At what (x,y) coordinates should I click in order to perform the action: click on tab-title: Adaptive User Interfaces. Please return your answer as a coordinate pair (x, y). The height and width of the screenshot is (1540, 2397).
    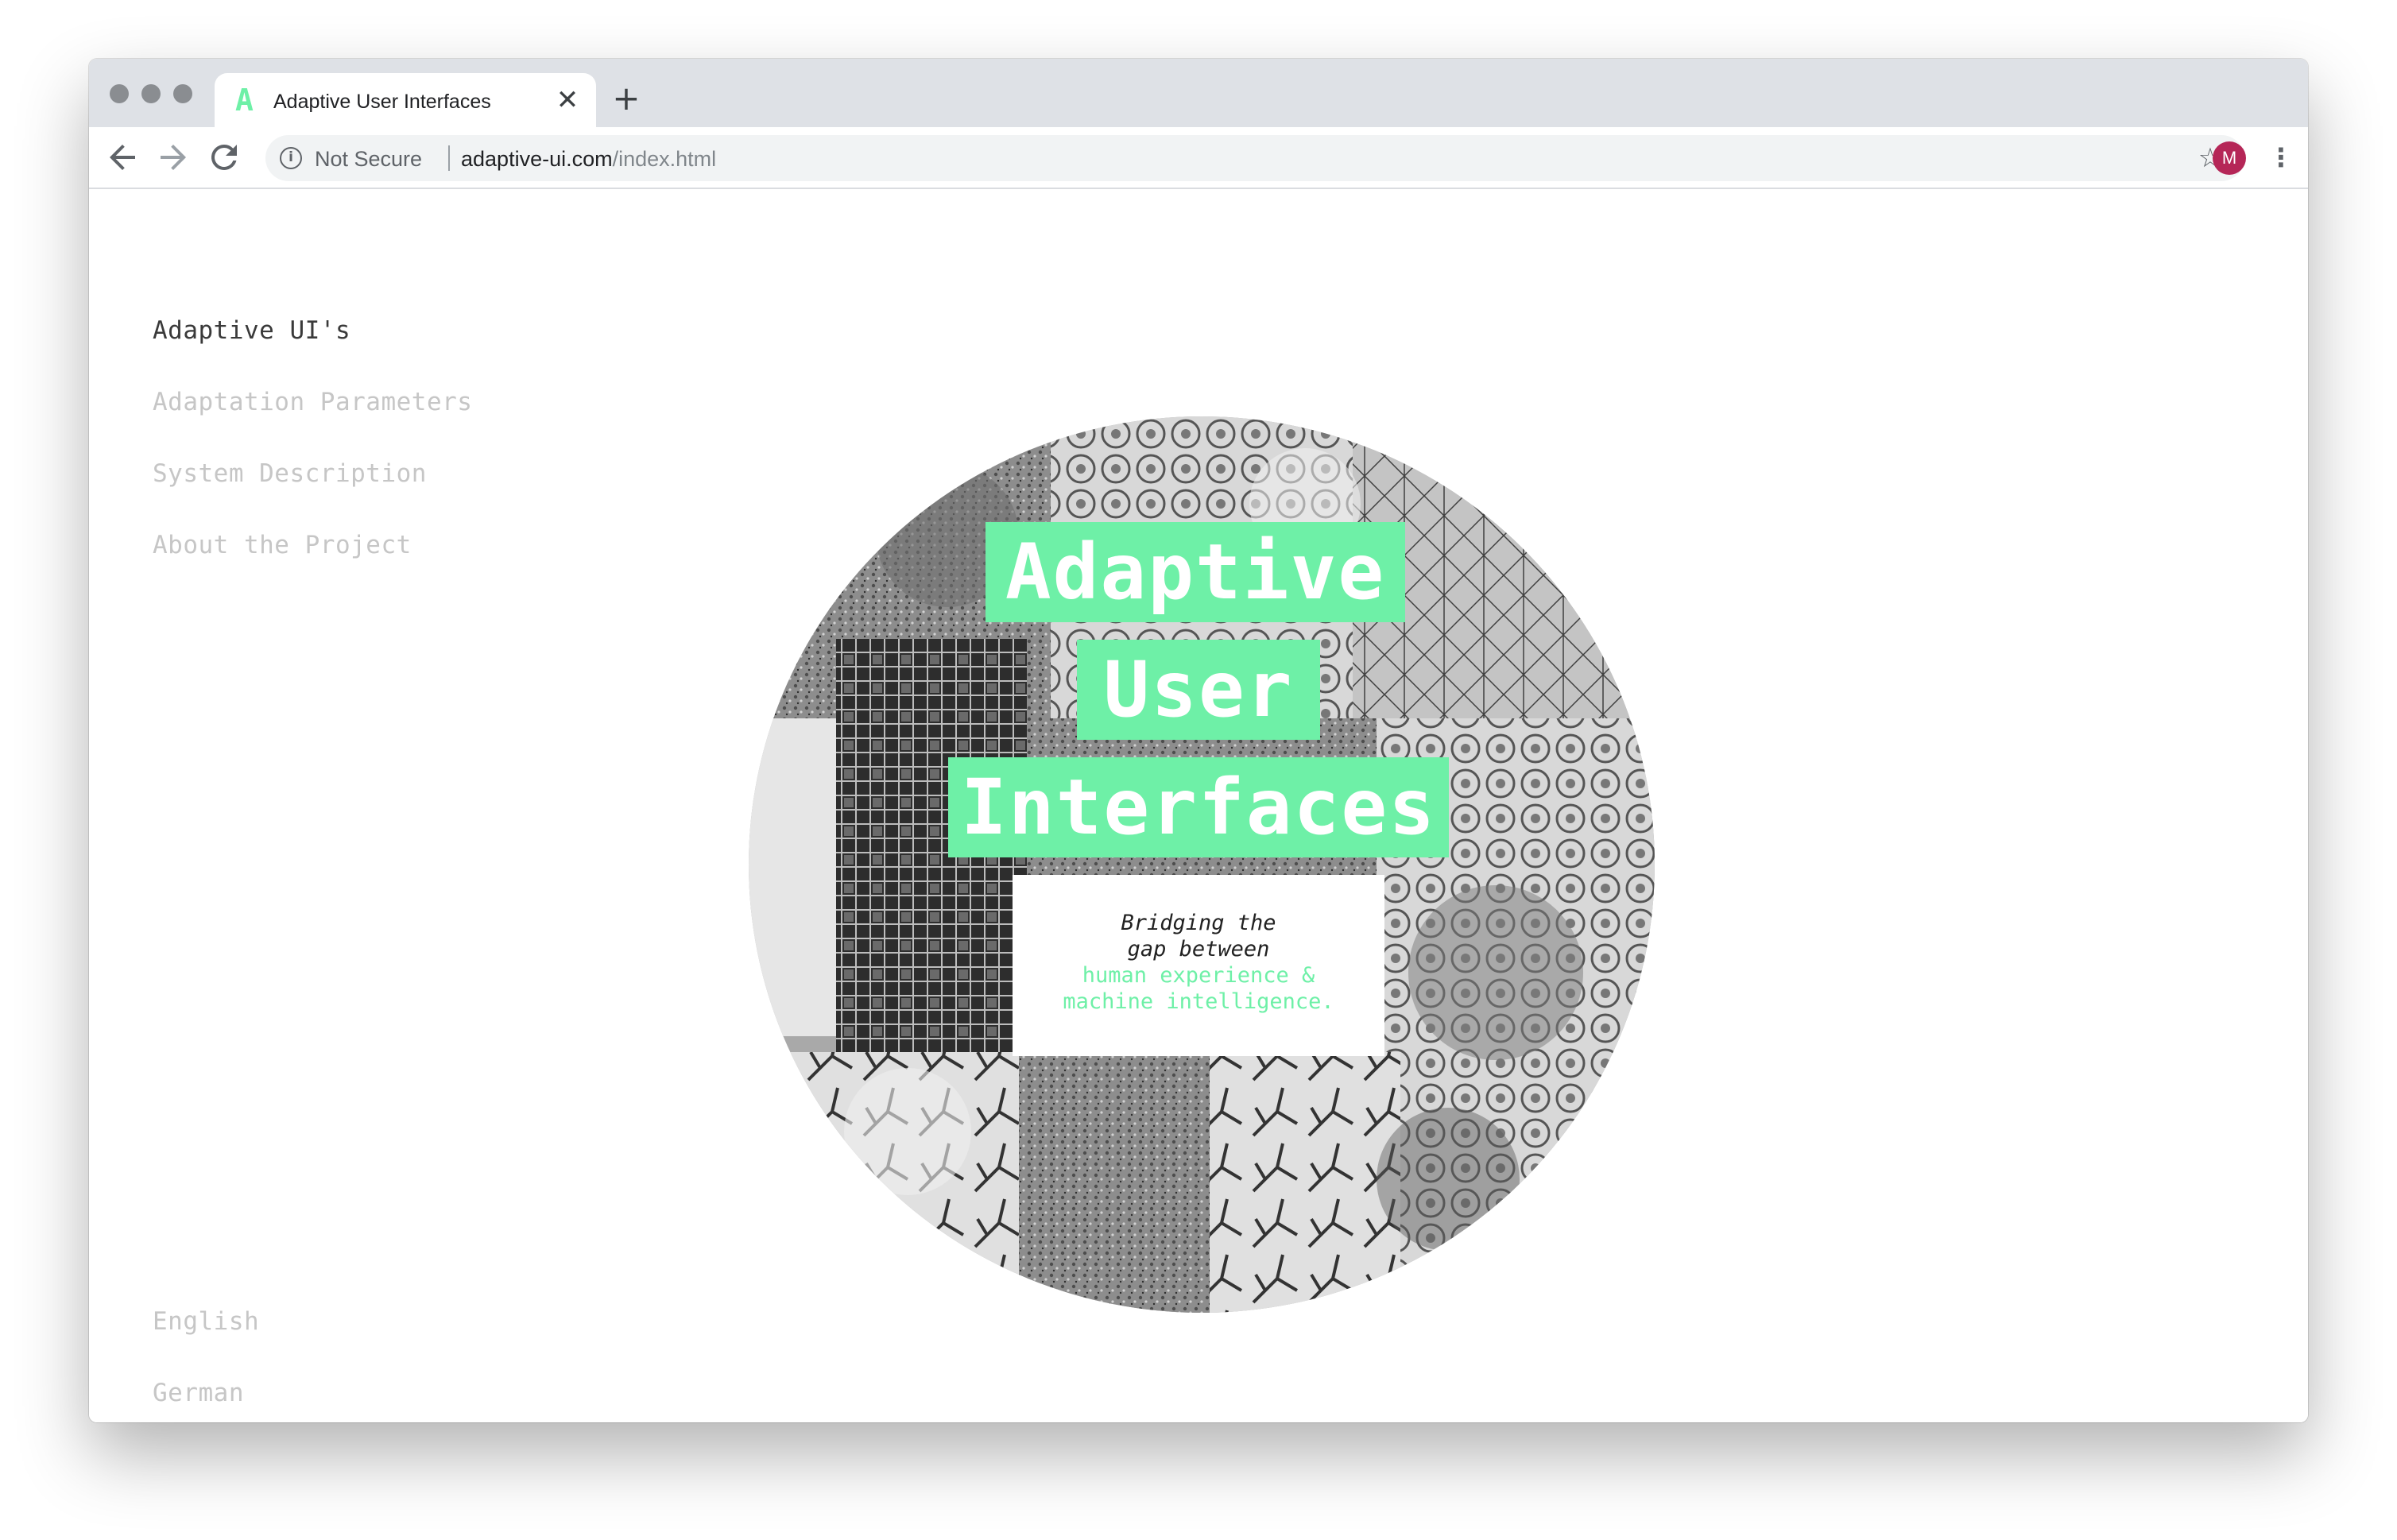
    Looking at the image, I should click on (382, 102).